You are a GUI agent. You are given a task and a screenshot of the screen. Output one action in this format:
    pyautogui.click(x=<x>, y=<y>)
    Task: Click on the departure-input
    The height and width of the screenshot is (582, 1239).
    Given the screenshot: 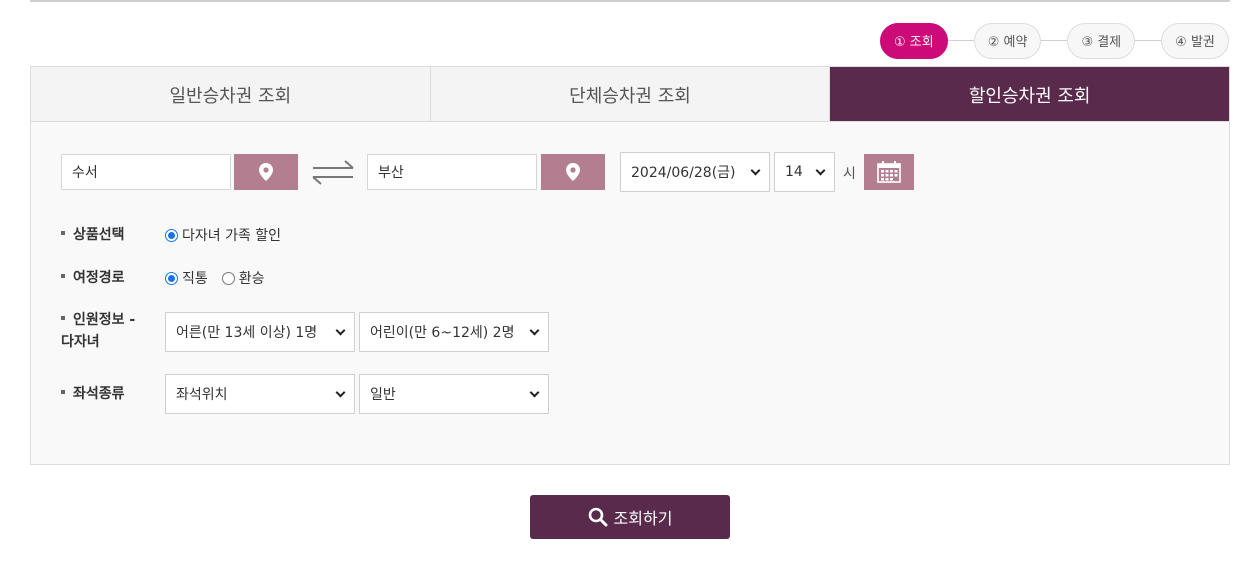 What is the action you would take?
    pyautogui.click(x=146, y=172)
    